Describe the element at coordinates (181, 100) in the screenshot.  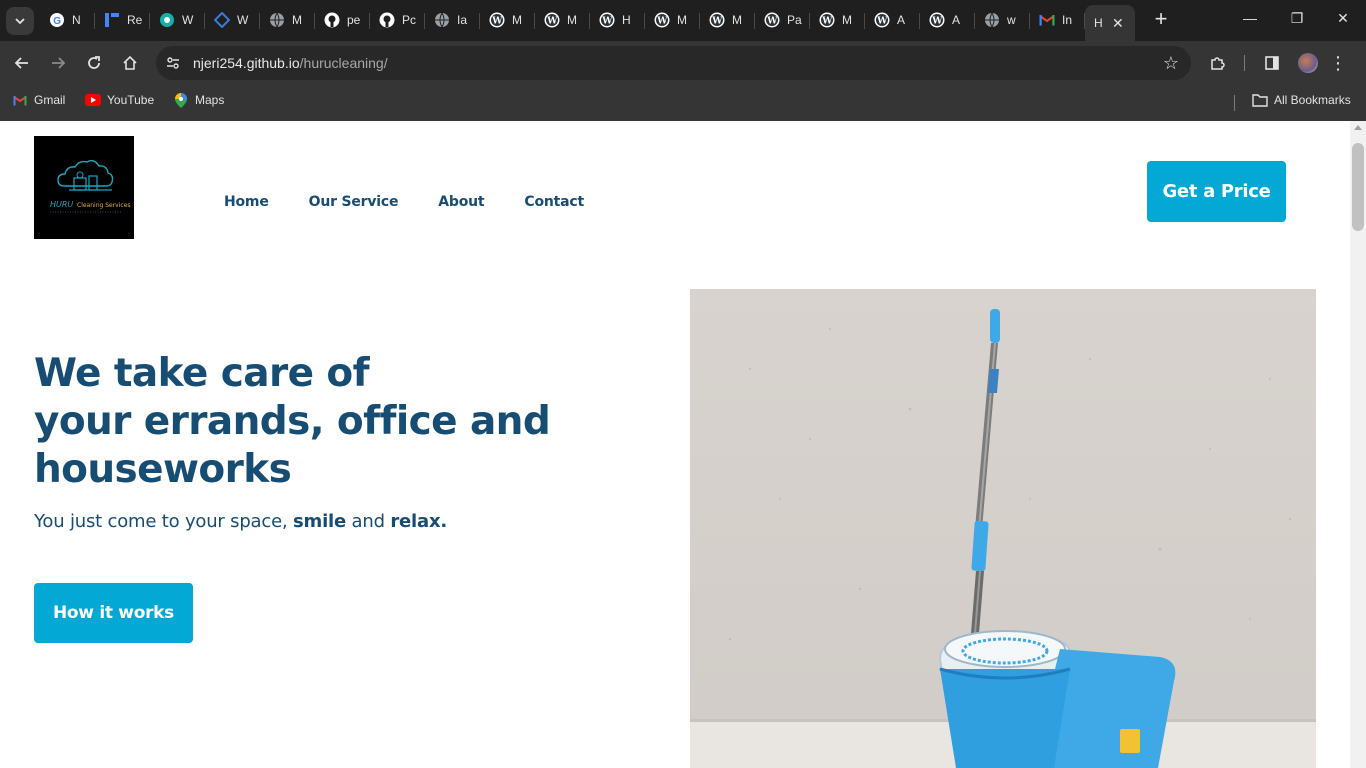
I see `maps-icon` at that location.